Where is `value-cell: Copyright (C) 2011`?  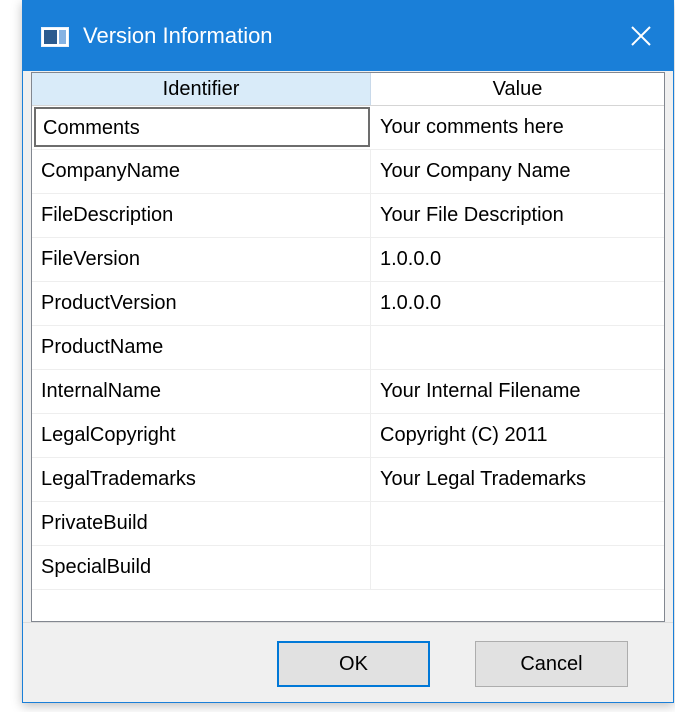
value-cell: Copyright (C) 2011 is located at coordinates (517, 435).